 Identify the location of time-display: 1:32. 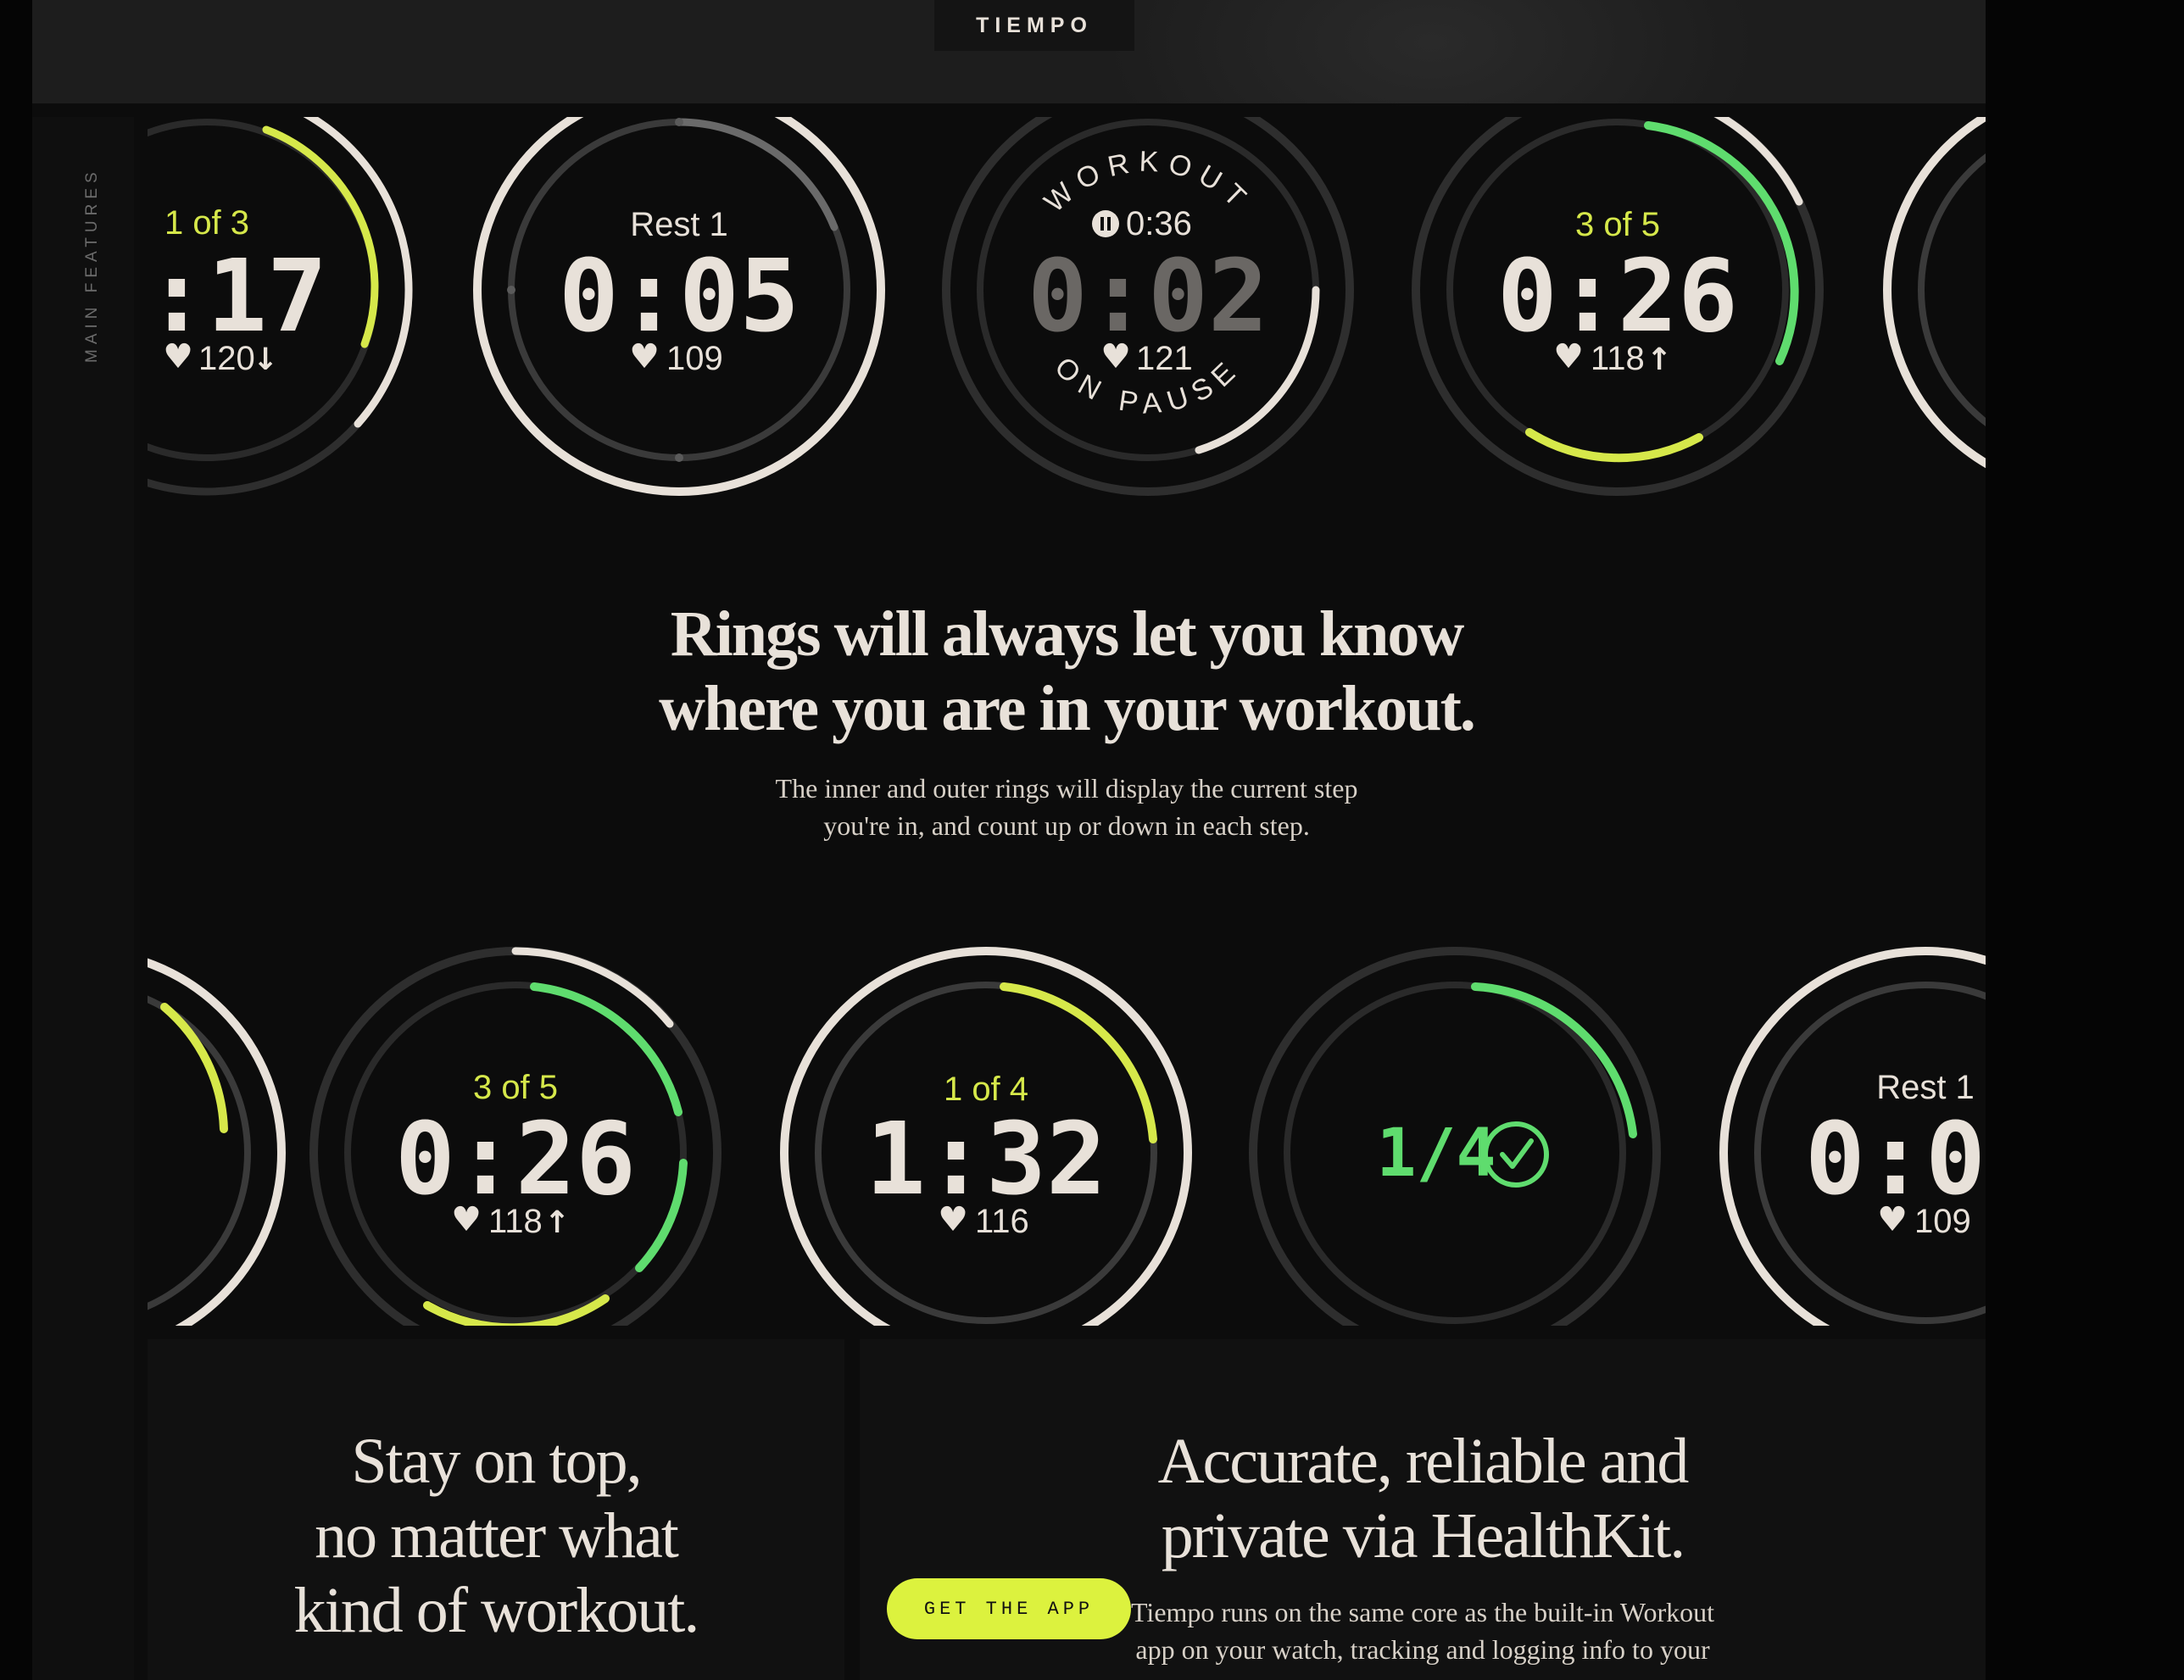
(986, 1158).